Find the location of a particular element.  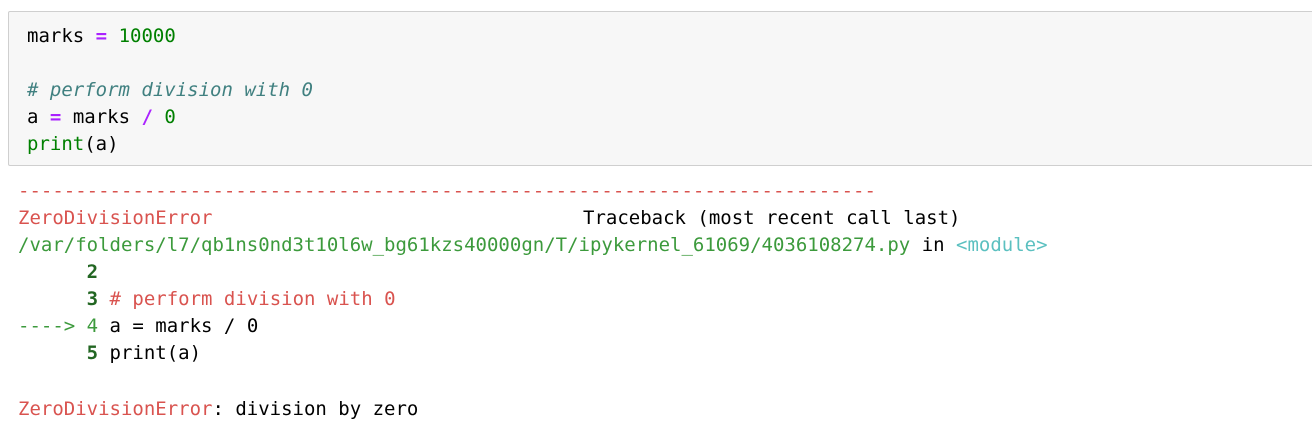

traceback-line: 2 is located at coordinates (58, 272).